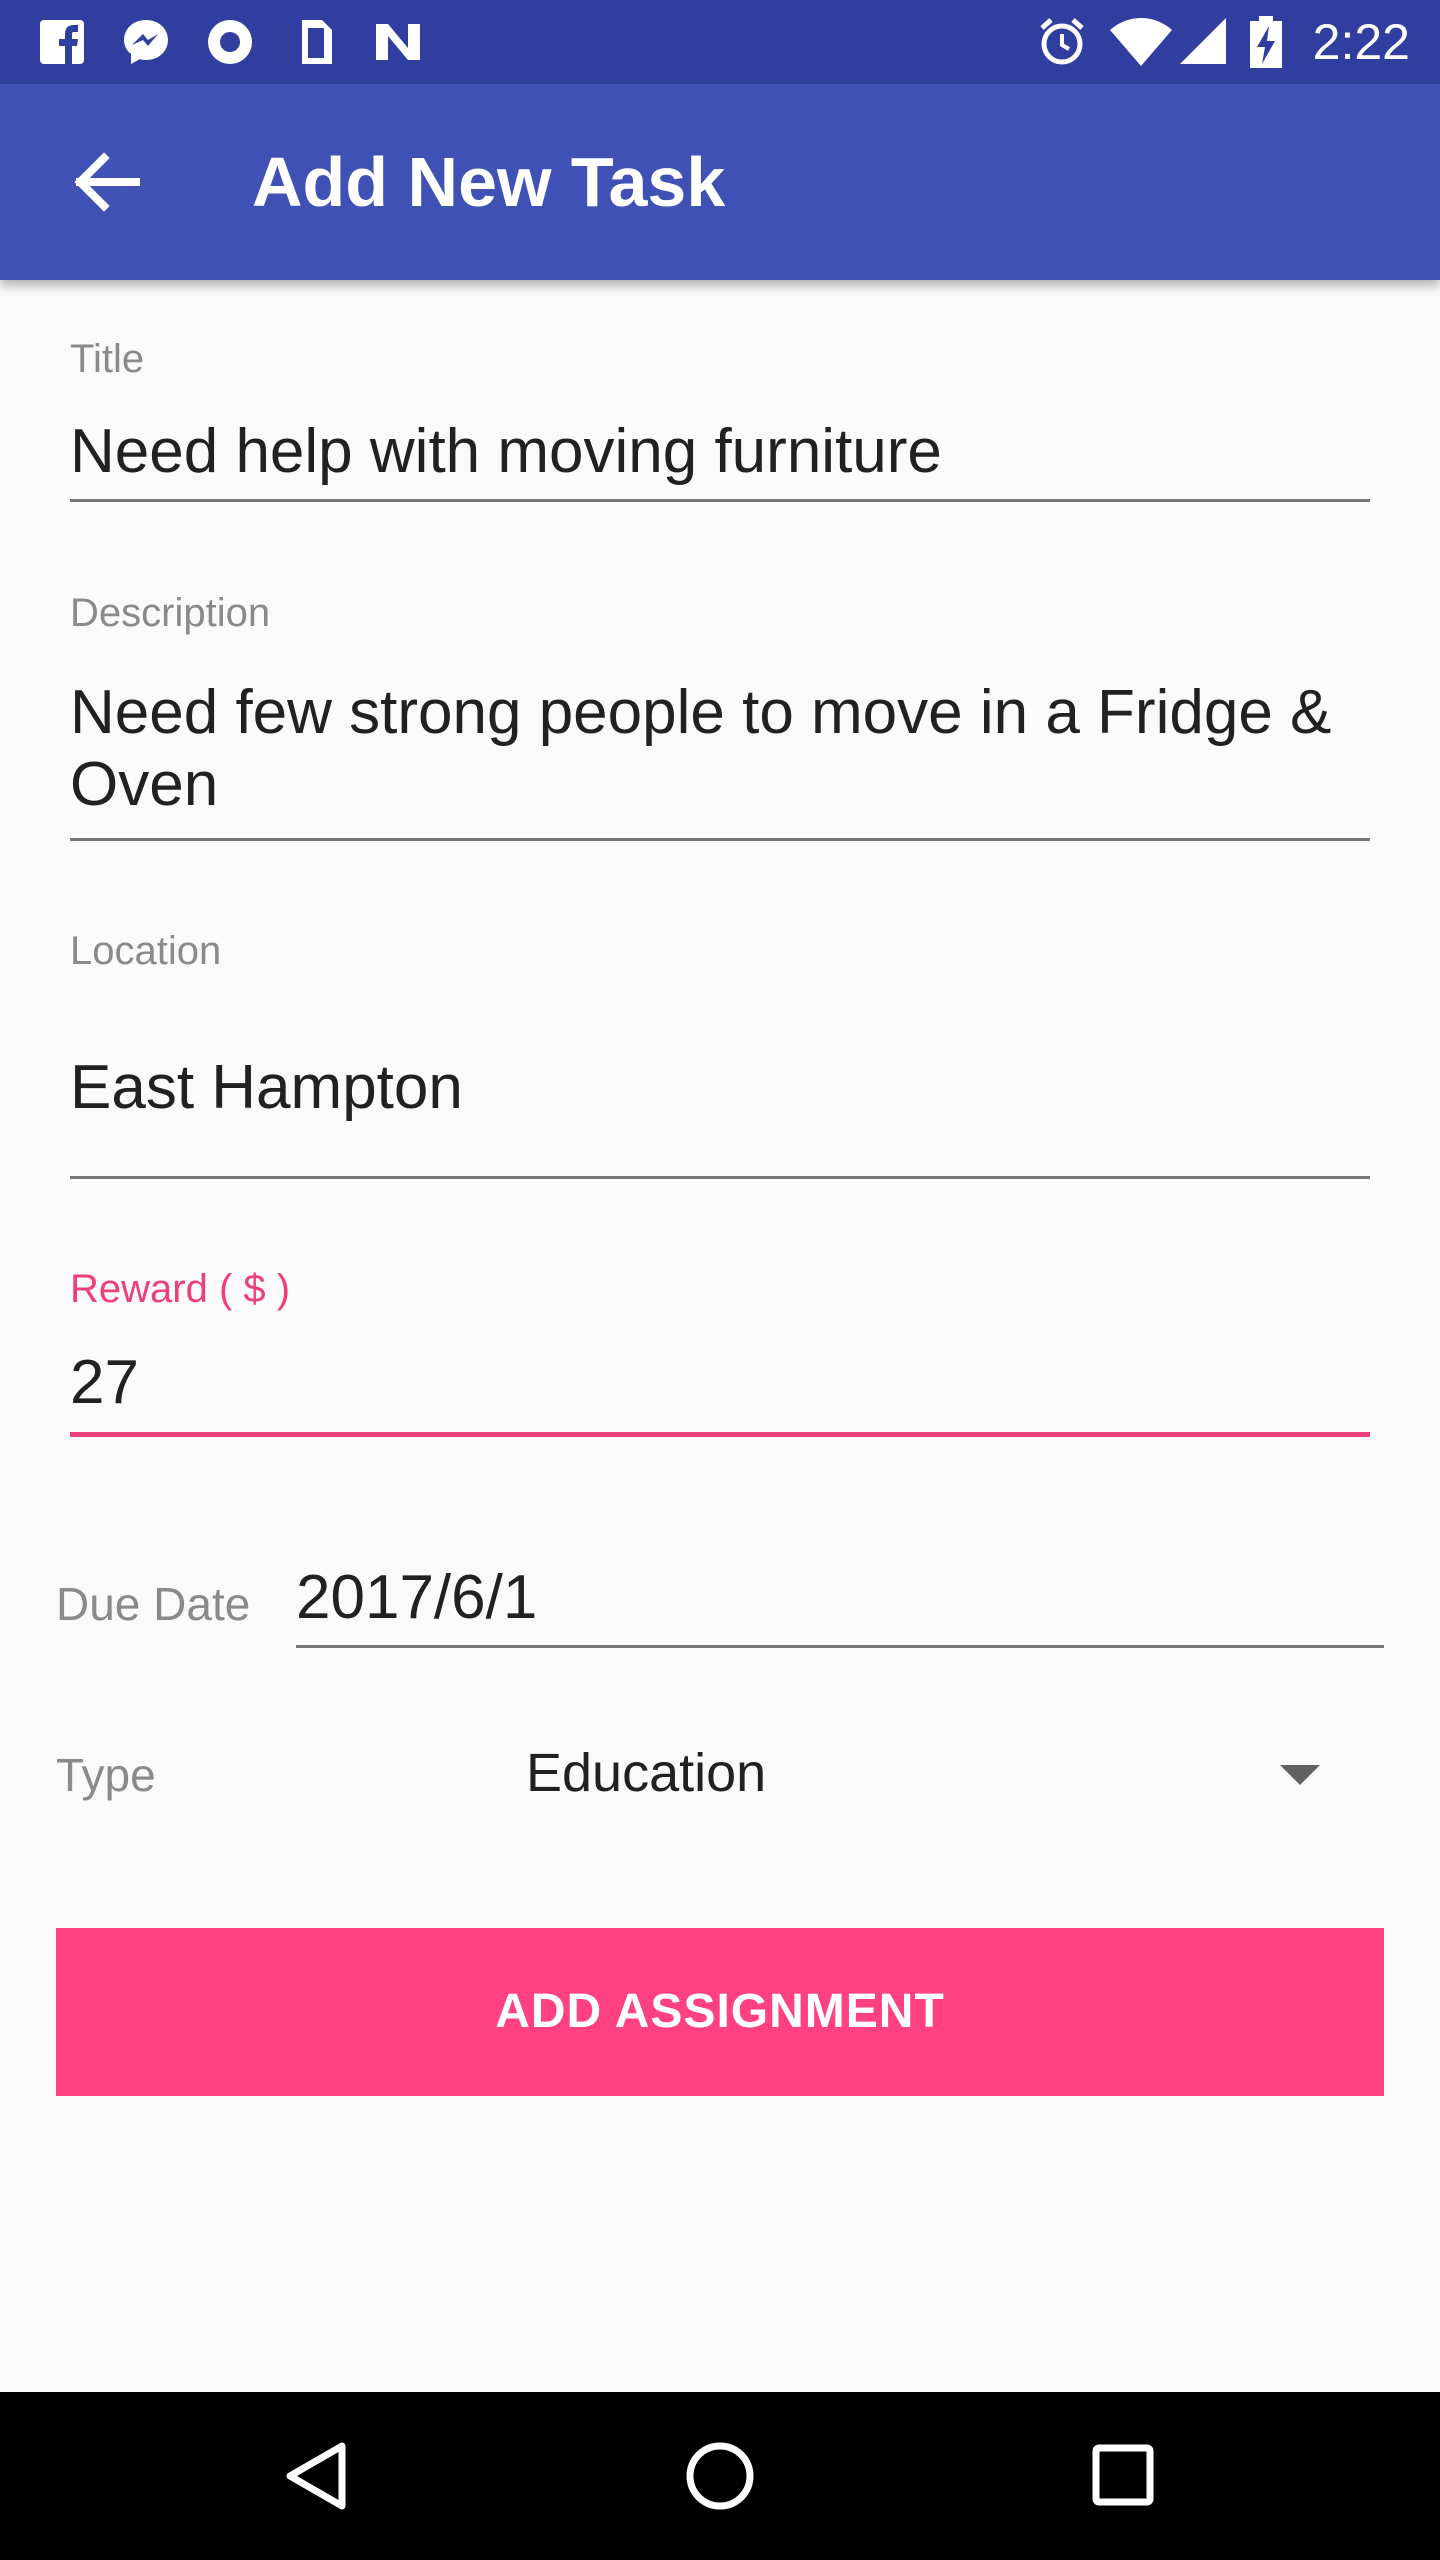 The width and height of the screenshot is (1440, 2560). Describe the element at coordinates (720, 1088) in the screenshot. I see `location-input: East Hampton` at that location.